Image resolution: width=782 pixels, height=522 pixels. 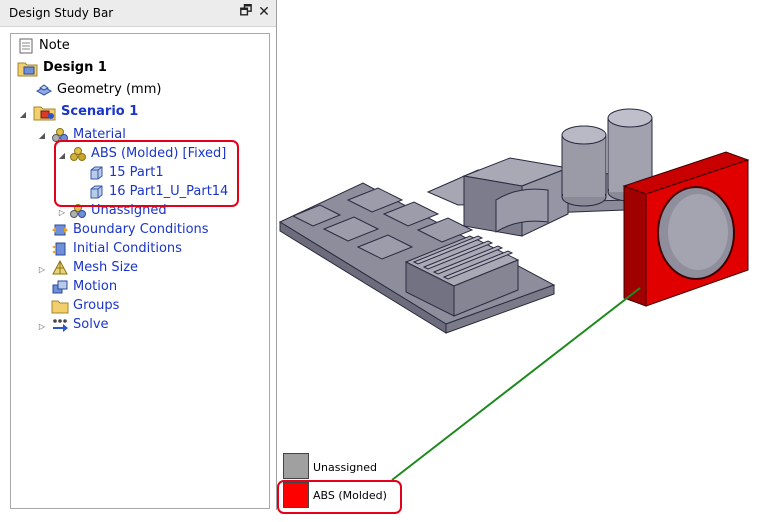 I want to click on close-icon: ✕, so click(x=264, y=12).